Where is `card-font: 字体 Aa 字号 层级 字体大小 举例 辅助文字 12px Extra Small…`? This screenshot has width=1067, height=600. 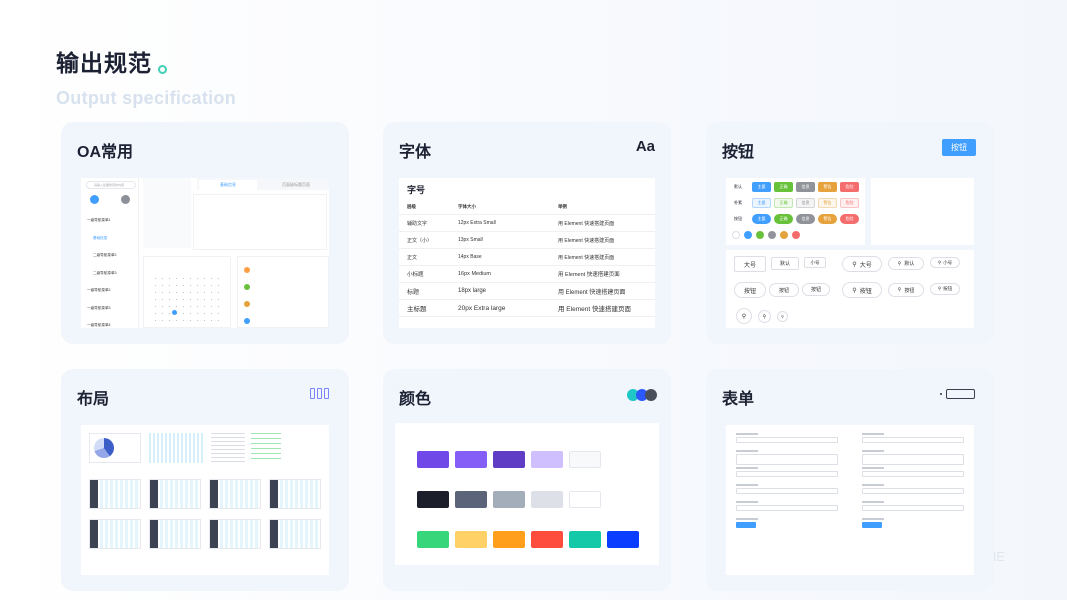
card-font: 字体 Aa 字号 层级 字体大小 举例 辅助文字 12px Extra Small… is located at coordinates (527, 233).